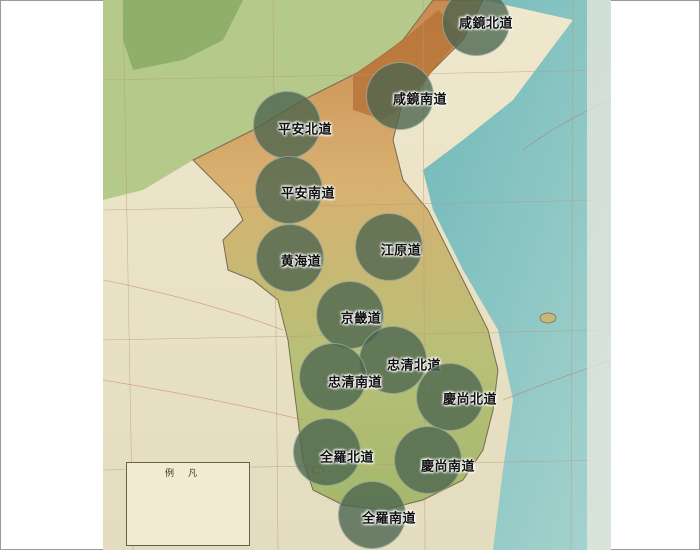  What do you see at coordinates (301, 262) in the screenshot?
I see `province-label-hwanghae: 黄海道` at bounding box center [301, 262].